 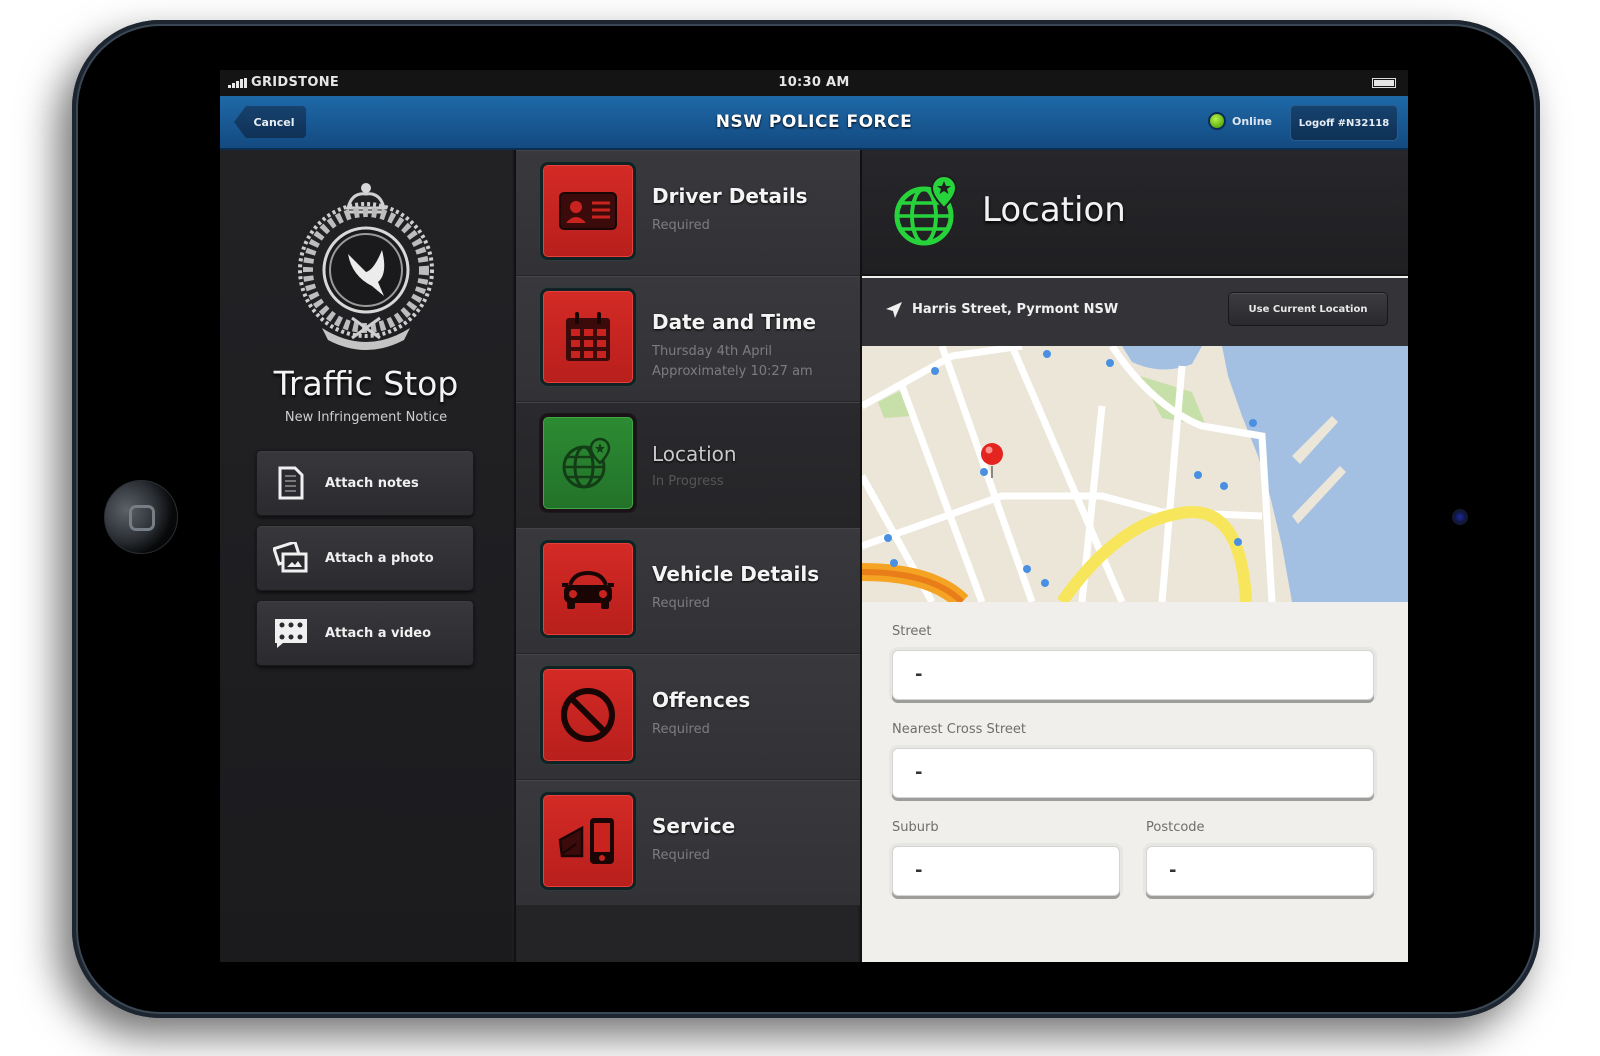 What do you see at coordinates (141, 517) in the screenshot?
I see `home-button` at bounding box center [141, 517].